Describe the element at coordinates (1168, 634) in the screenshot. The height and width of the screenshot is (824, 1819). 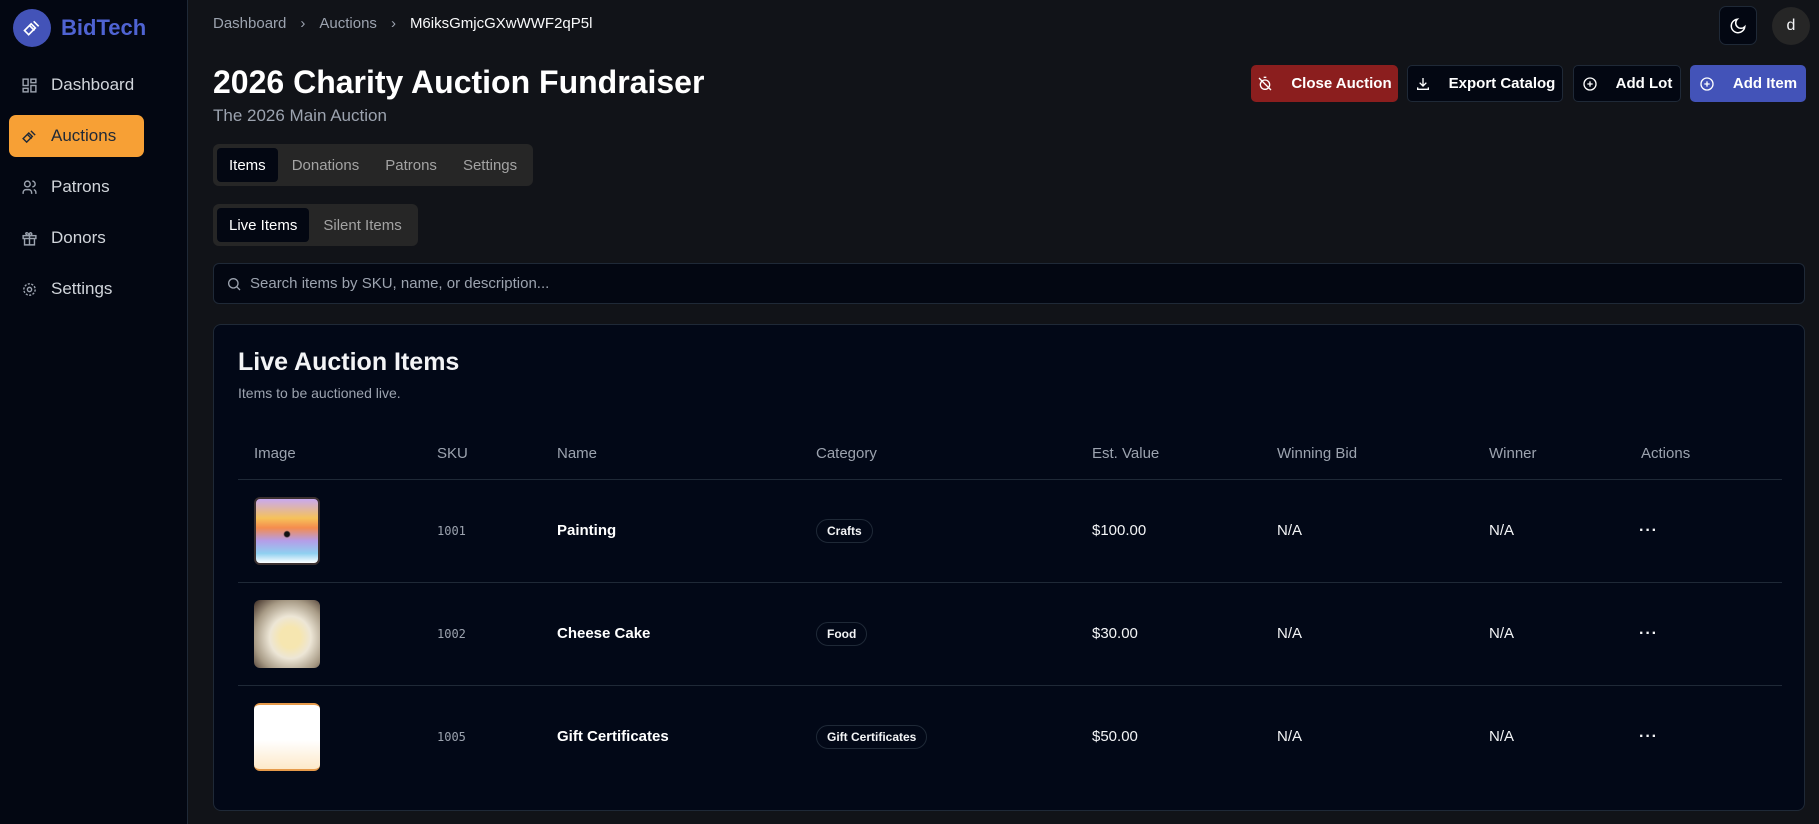
I see `item-est-value: $30.00` at that location.